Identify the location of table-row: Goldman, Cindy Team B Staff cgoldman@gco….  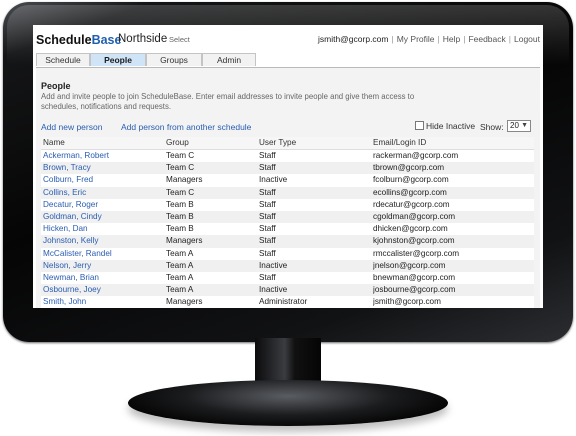
(287, 217).